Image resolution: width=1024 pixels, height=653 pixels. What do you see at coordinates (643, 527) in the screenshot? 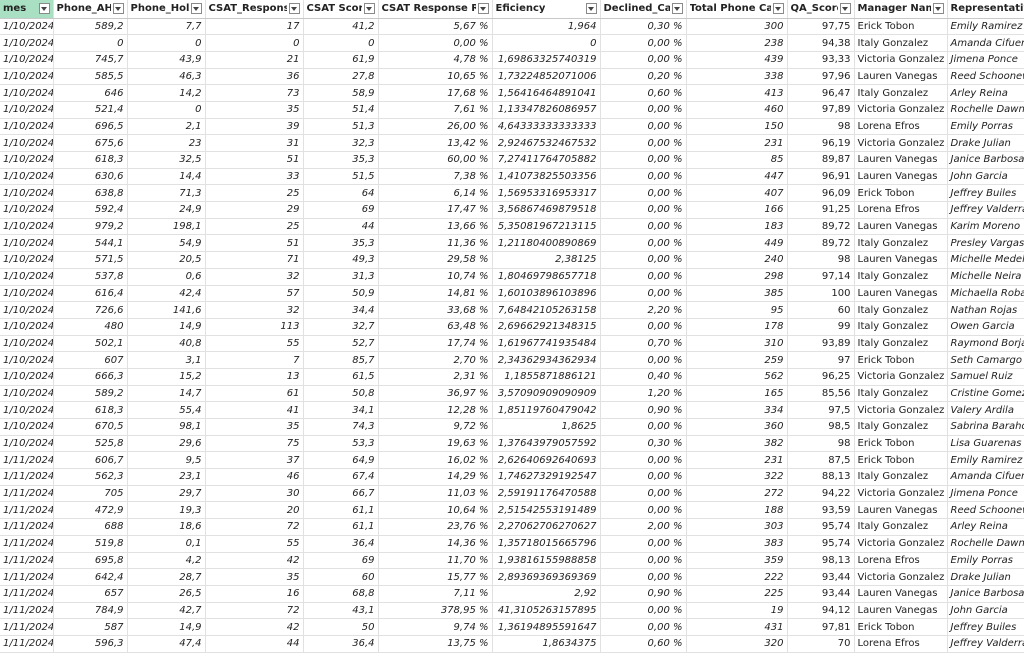
I see `cell-declined: 2,00 %` at bounding box center [643, 527].